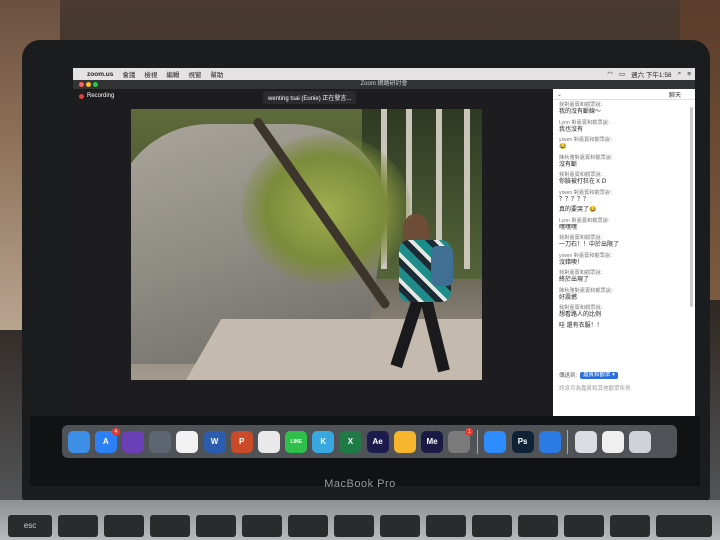  What do you see at coordinates (580, 112) in the screenshot?
I see `chat-message-text: 我的沒有斷線～` at bounding box center [580, 112].